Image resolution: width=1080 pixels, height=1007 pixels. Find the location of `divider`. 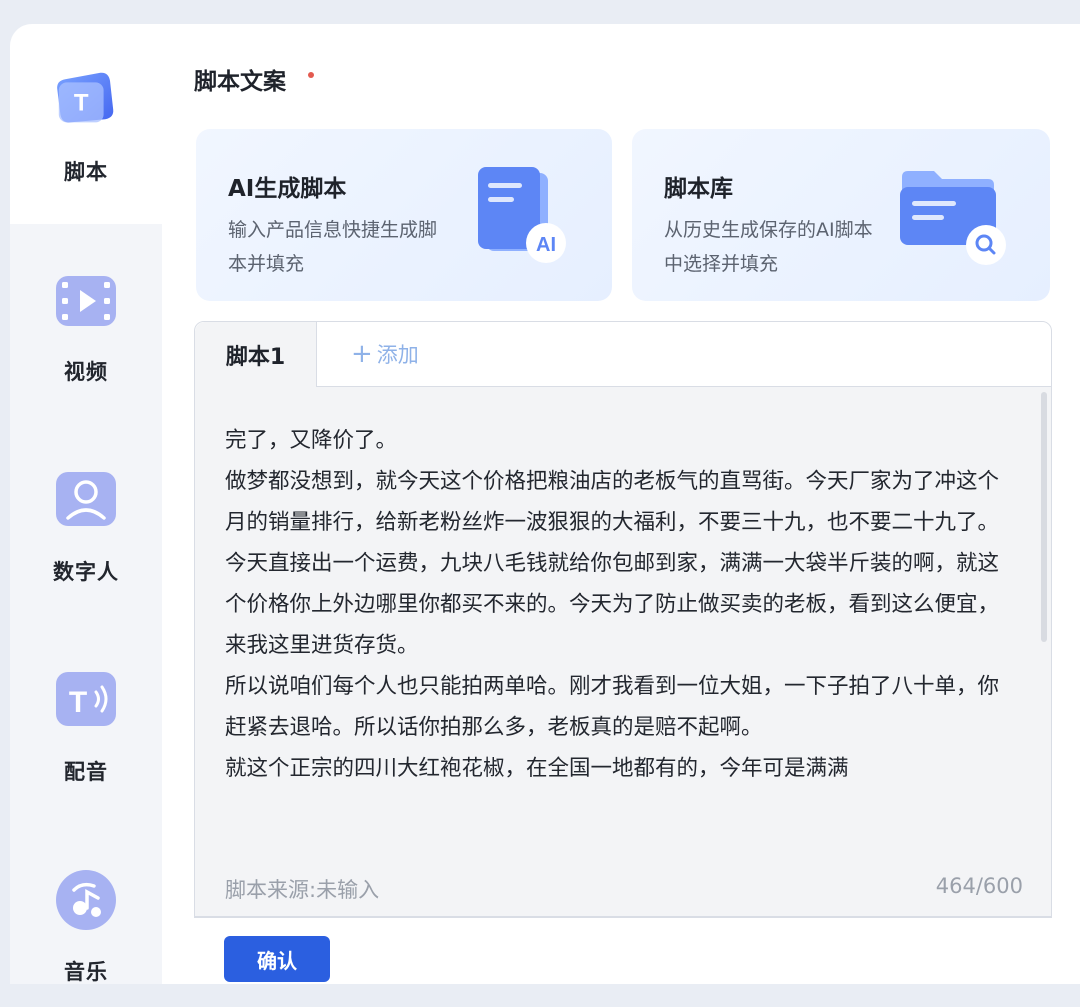

divider is located at coordinates (623, 916).